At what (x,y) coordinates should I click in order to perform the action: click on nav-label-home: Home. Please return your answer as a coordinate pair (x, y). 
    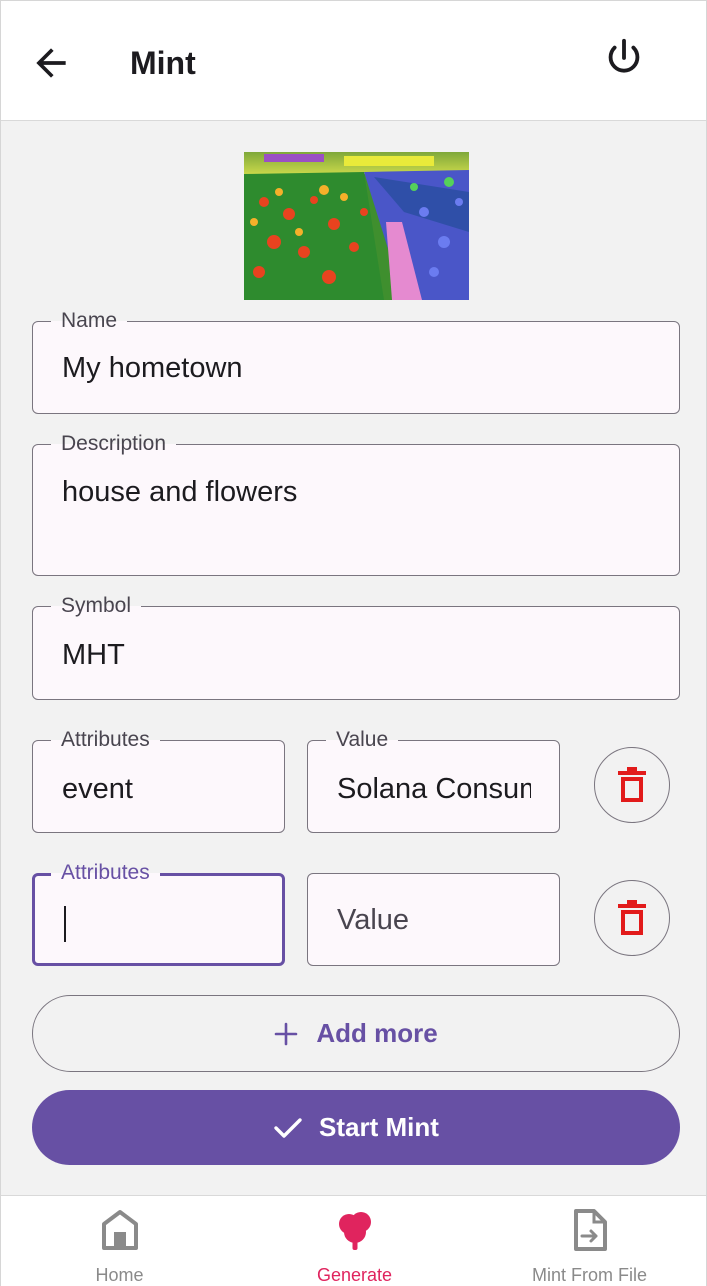
    Looking at the image, I should click on (119, 1275).